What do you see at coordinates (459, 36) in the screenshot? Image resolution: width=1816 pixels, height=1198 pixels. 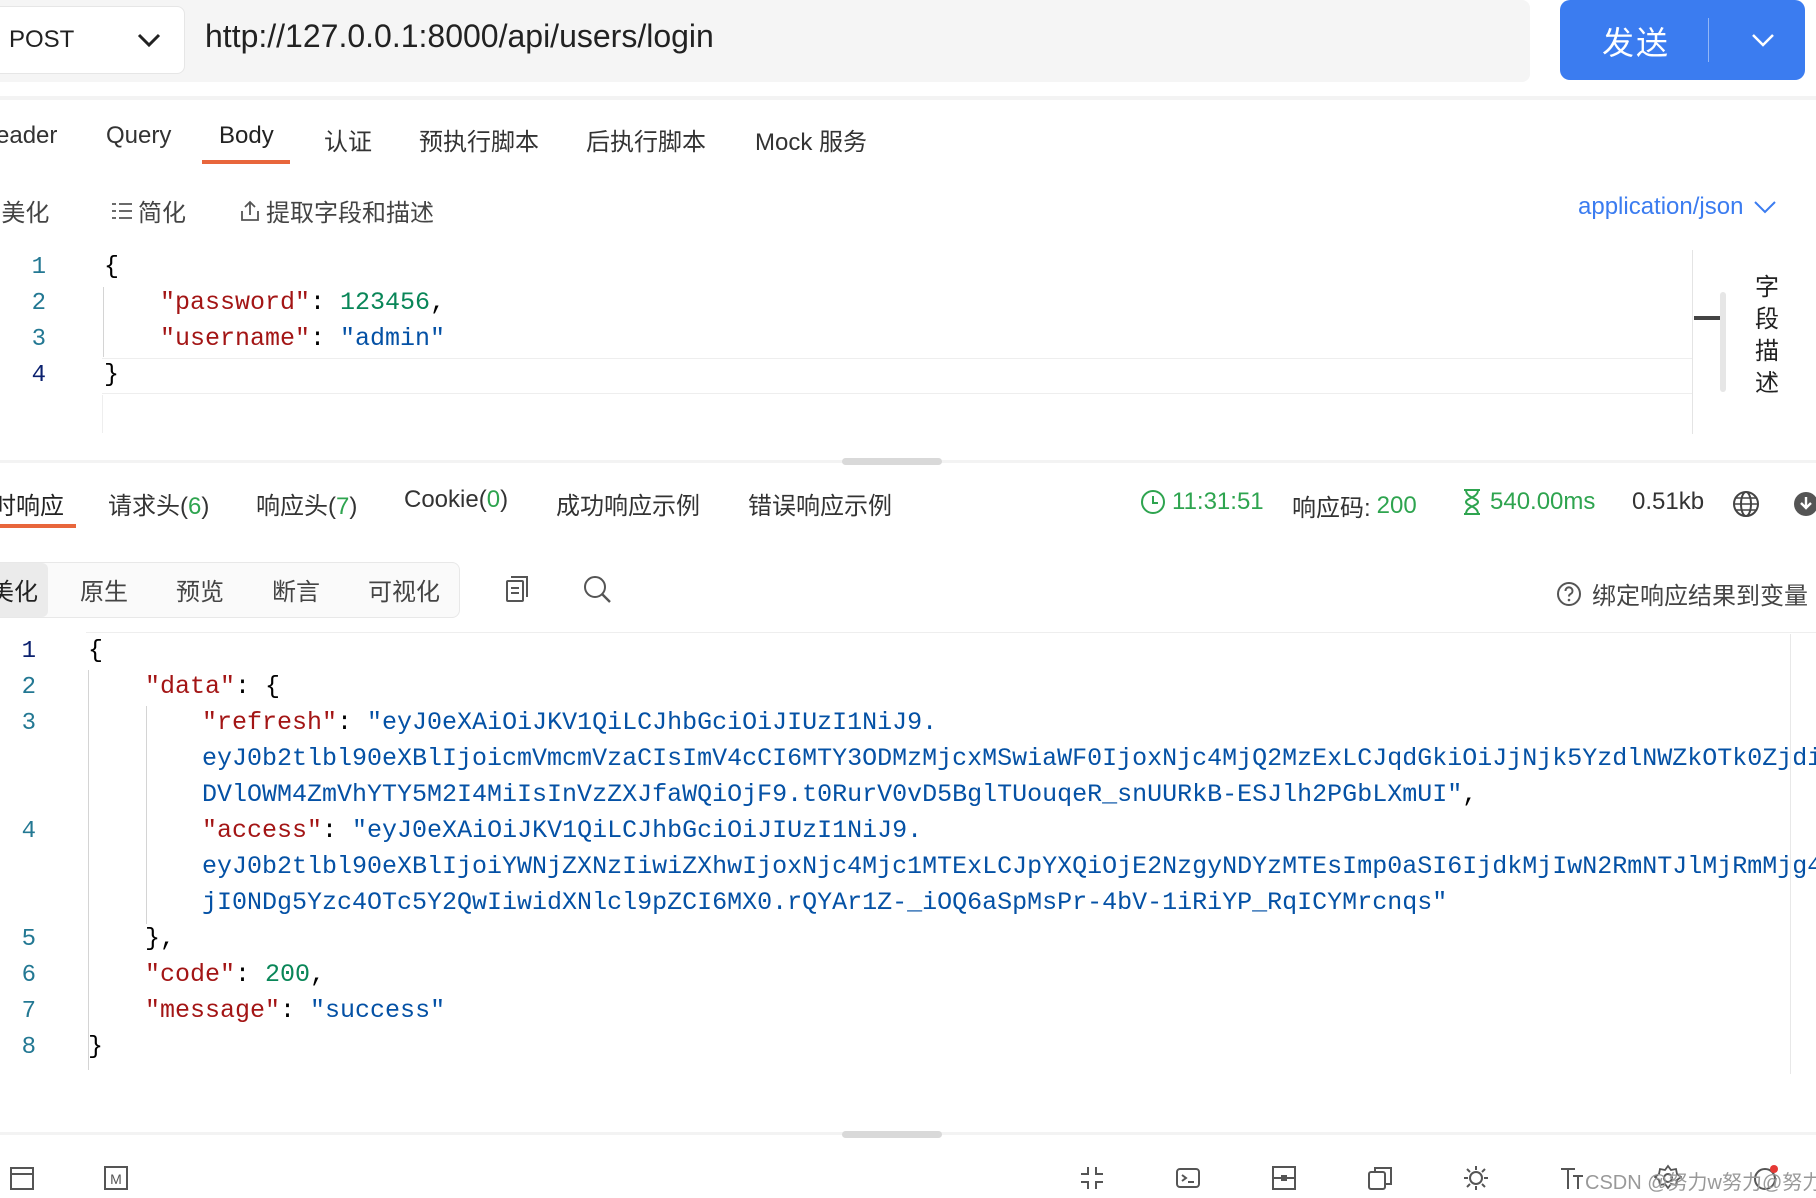 I see `url-input: http://127.0.0.1:8000/api/users/login` at bounding box center [459, 36].